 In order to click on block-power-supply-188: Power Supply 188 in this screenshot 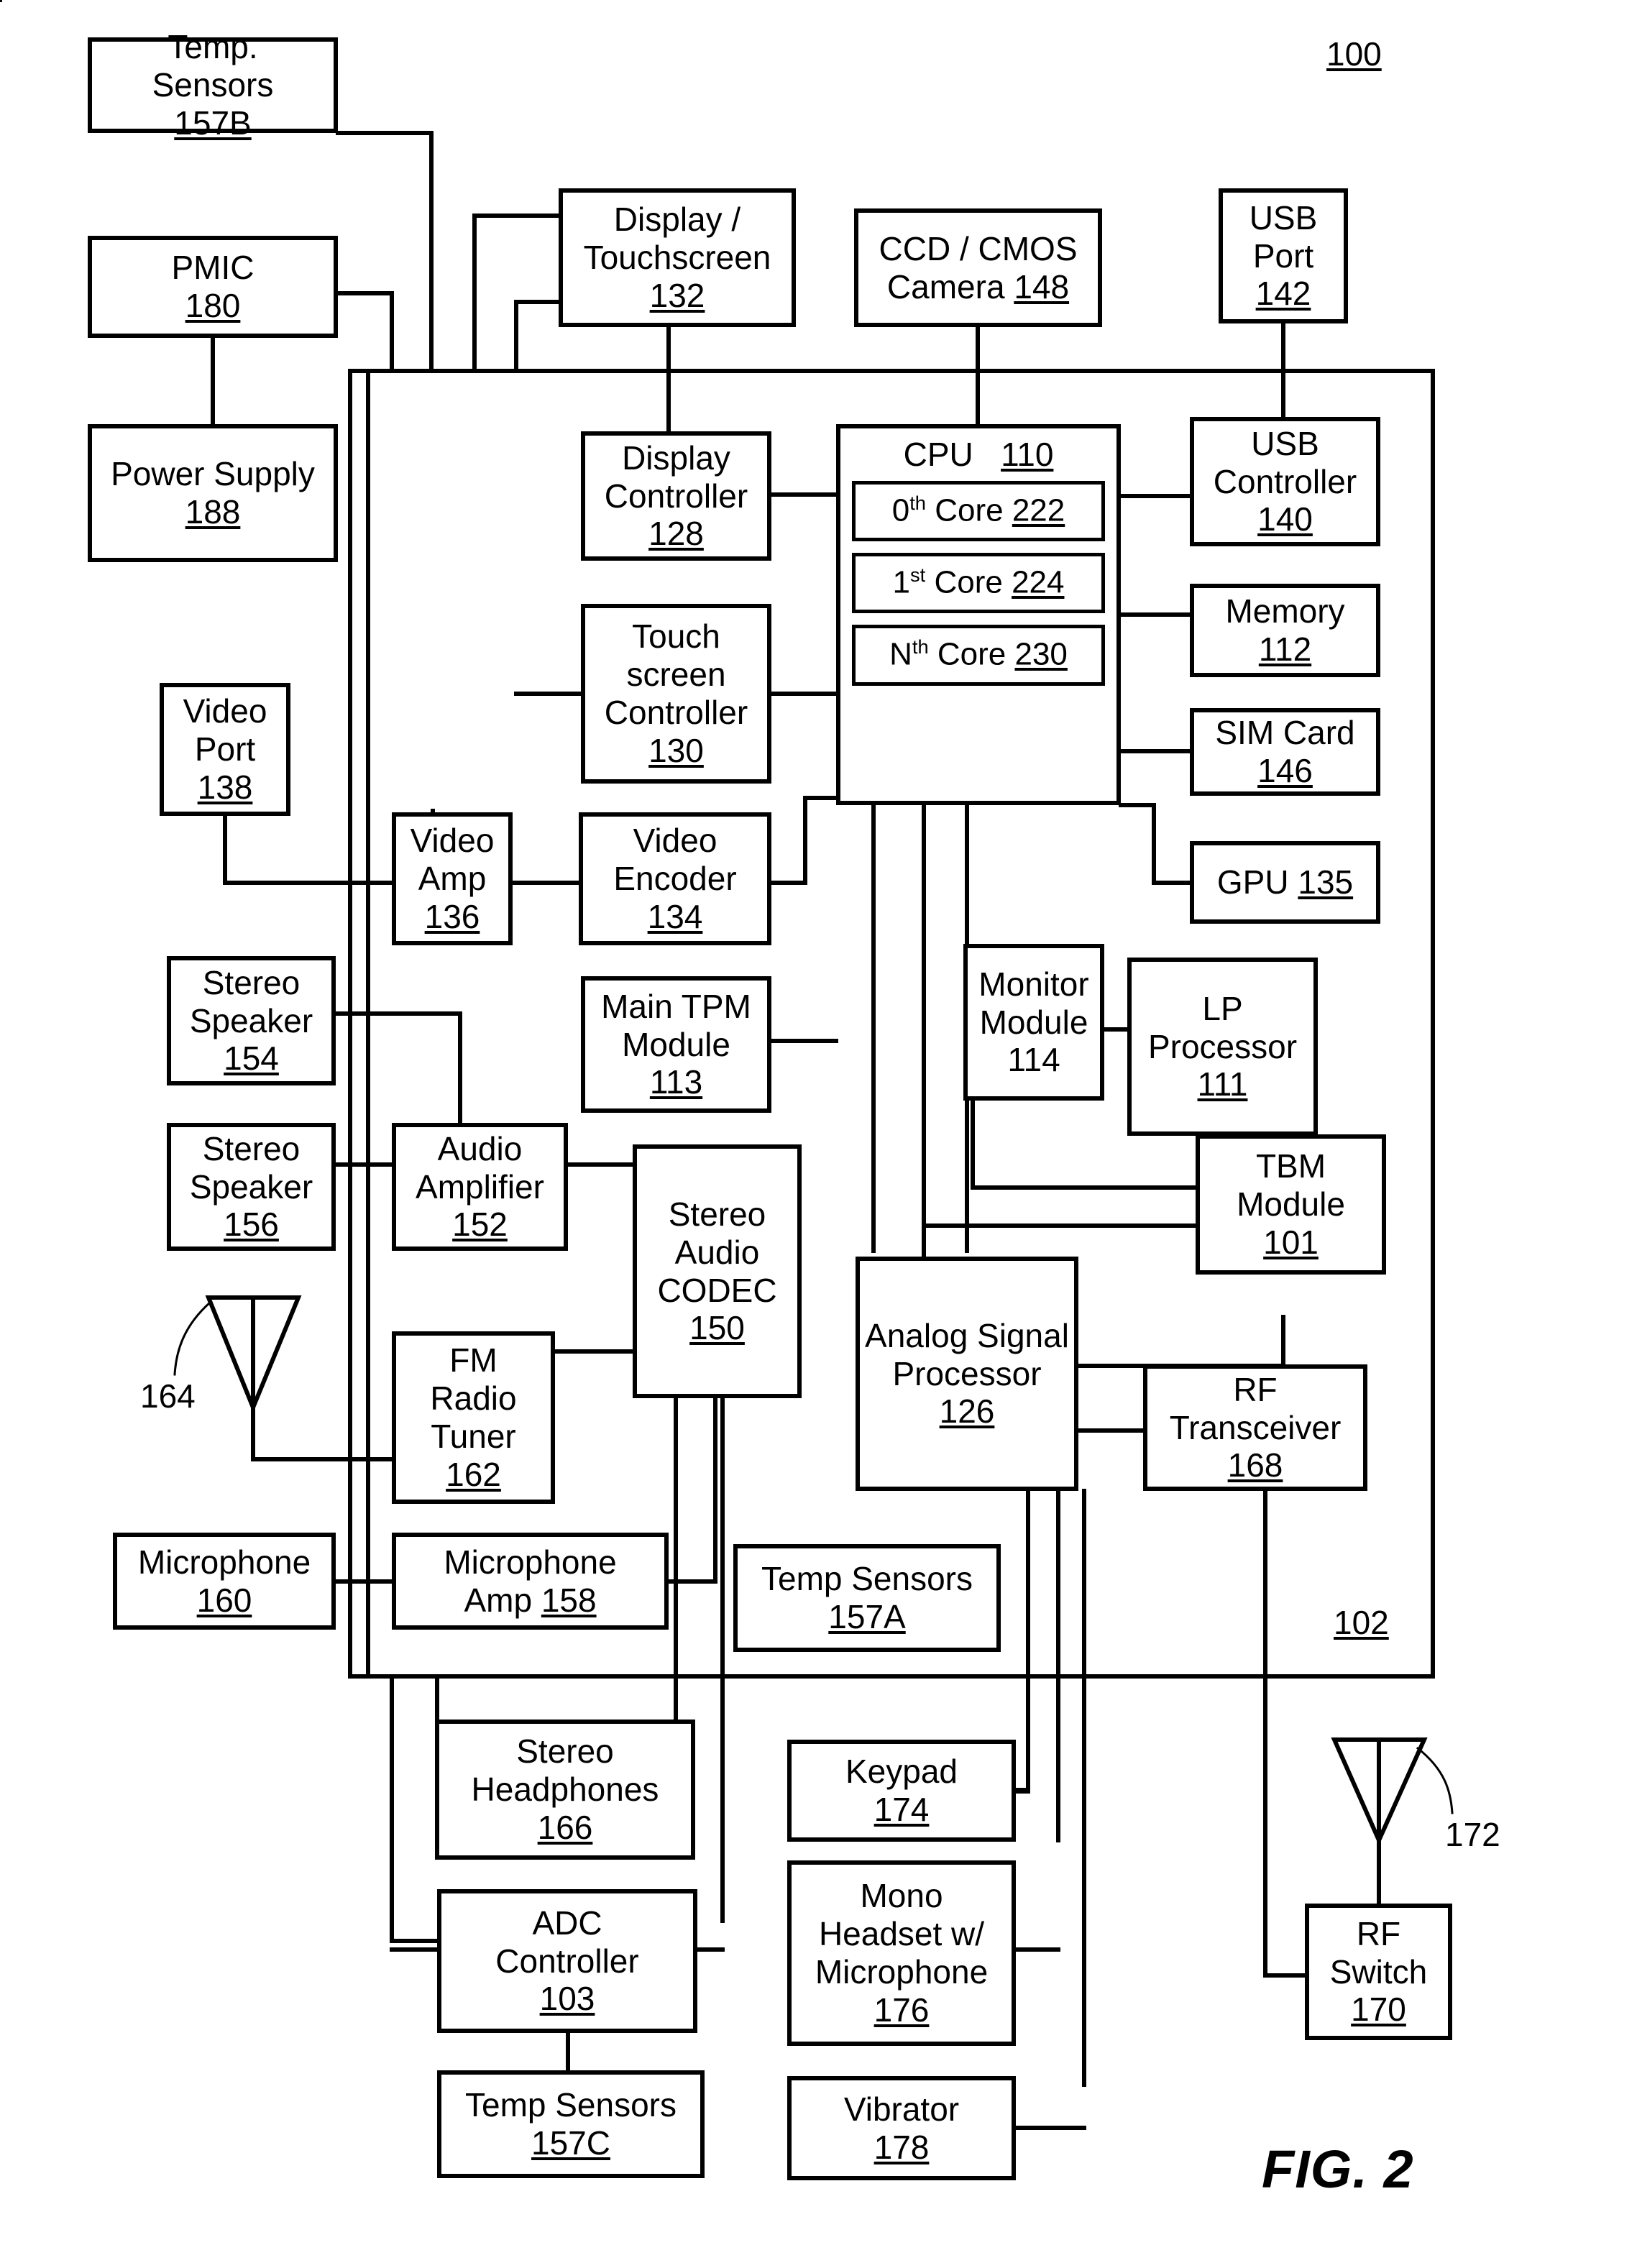, I will do `click(213, 493)`.